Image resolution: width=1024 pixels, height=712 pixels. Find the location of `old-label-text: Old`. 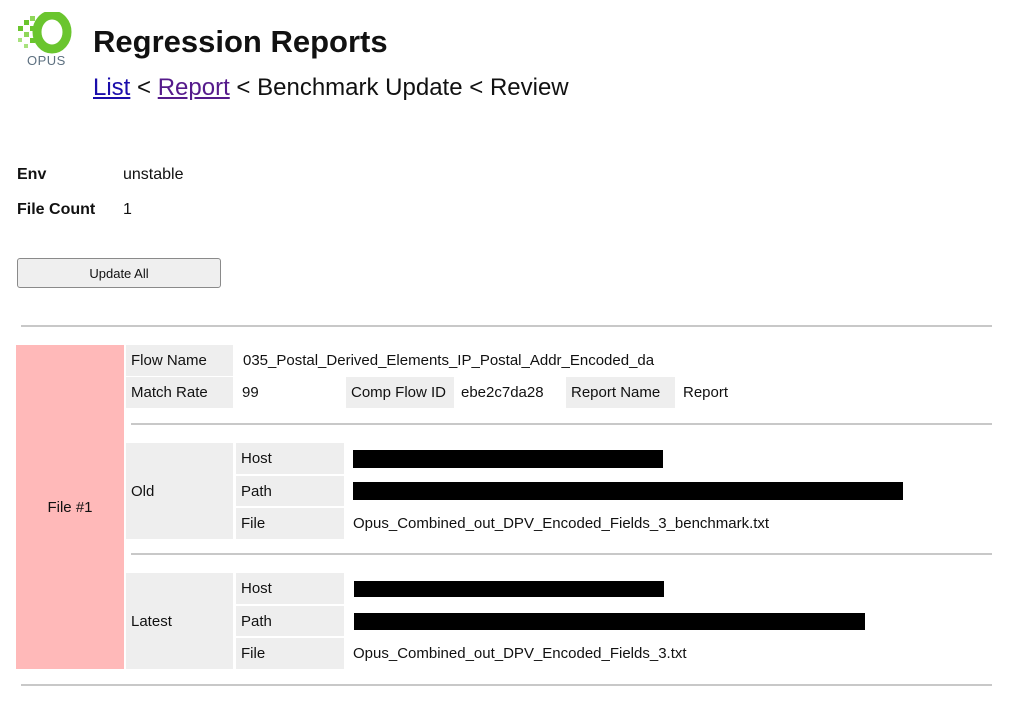

old-label-text: Old is located at coordinates (143, 491).